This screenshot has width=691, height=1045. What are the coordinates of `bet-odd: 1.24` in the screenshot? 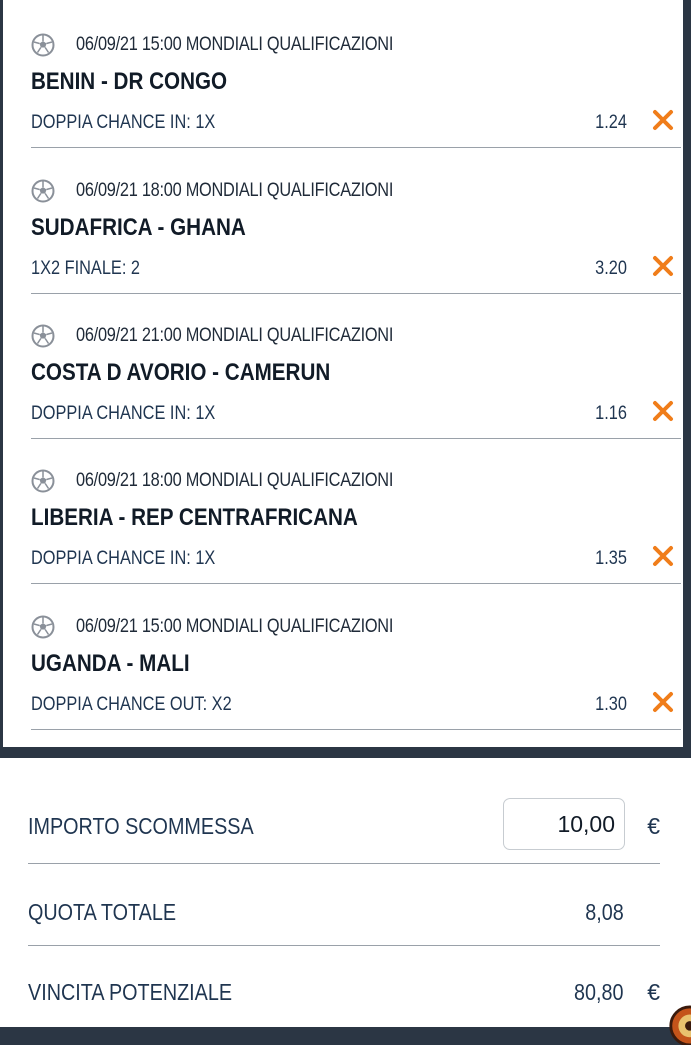 It's located at (611, 122).